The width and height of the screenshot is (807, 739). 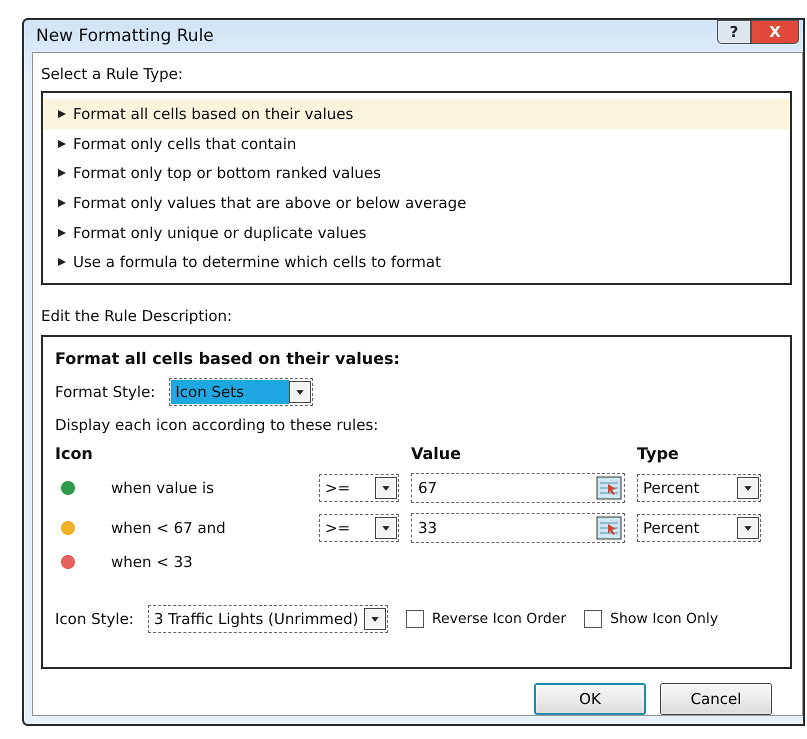 I want to click on section-label: Edit the Rule Description:, so click(x=137, y=316).